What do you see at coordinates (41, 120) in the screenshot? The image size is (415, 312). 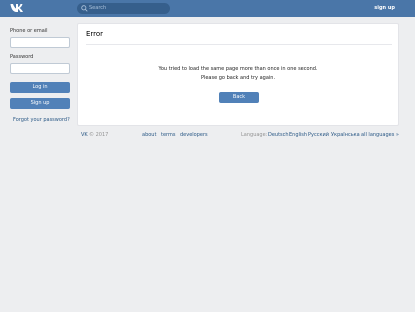 I see `forgot-password-link: Forgot your password?` at bounding box center [41, 120].